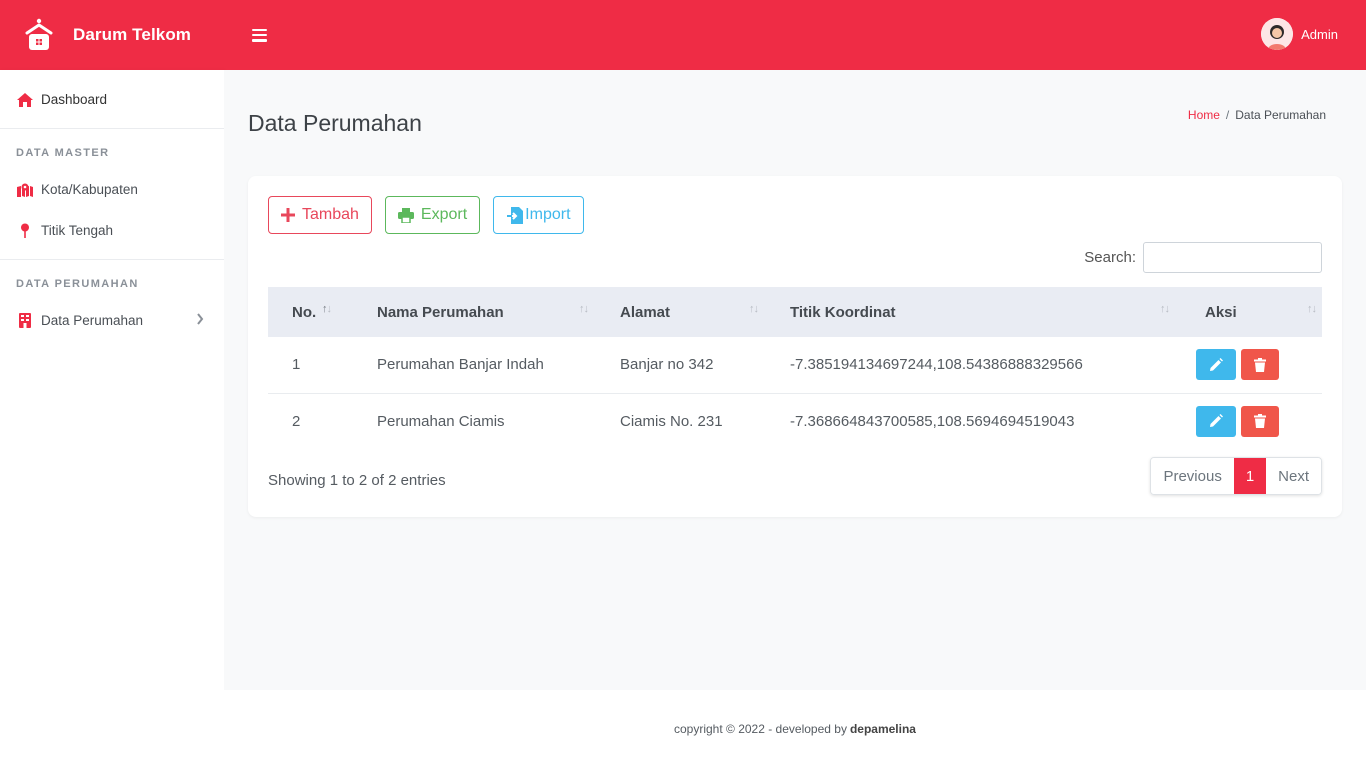 This screenshot has height=768, width=1366. What do you see at coordinates (1280, 115) in the screenshot?
I see `breadcrumb-current: Data Perumahan` at bounding box center [1280, 115].